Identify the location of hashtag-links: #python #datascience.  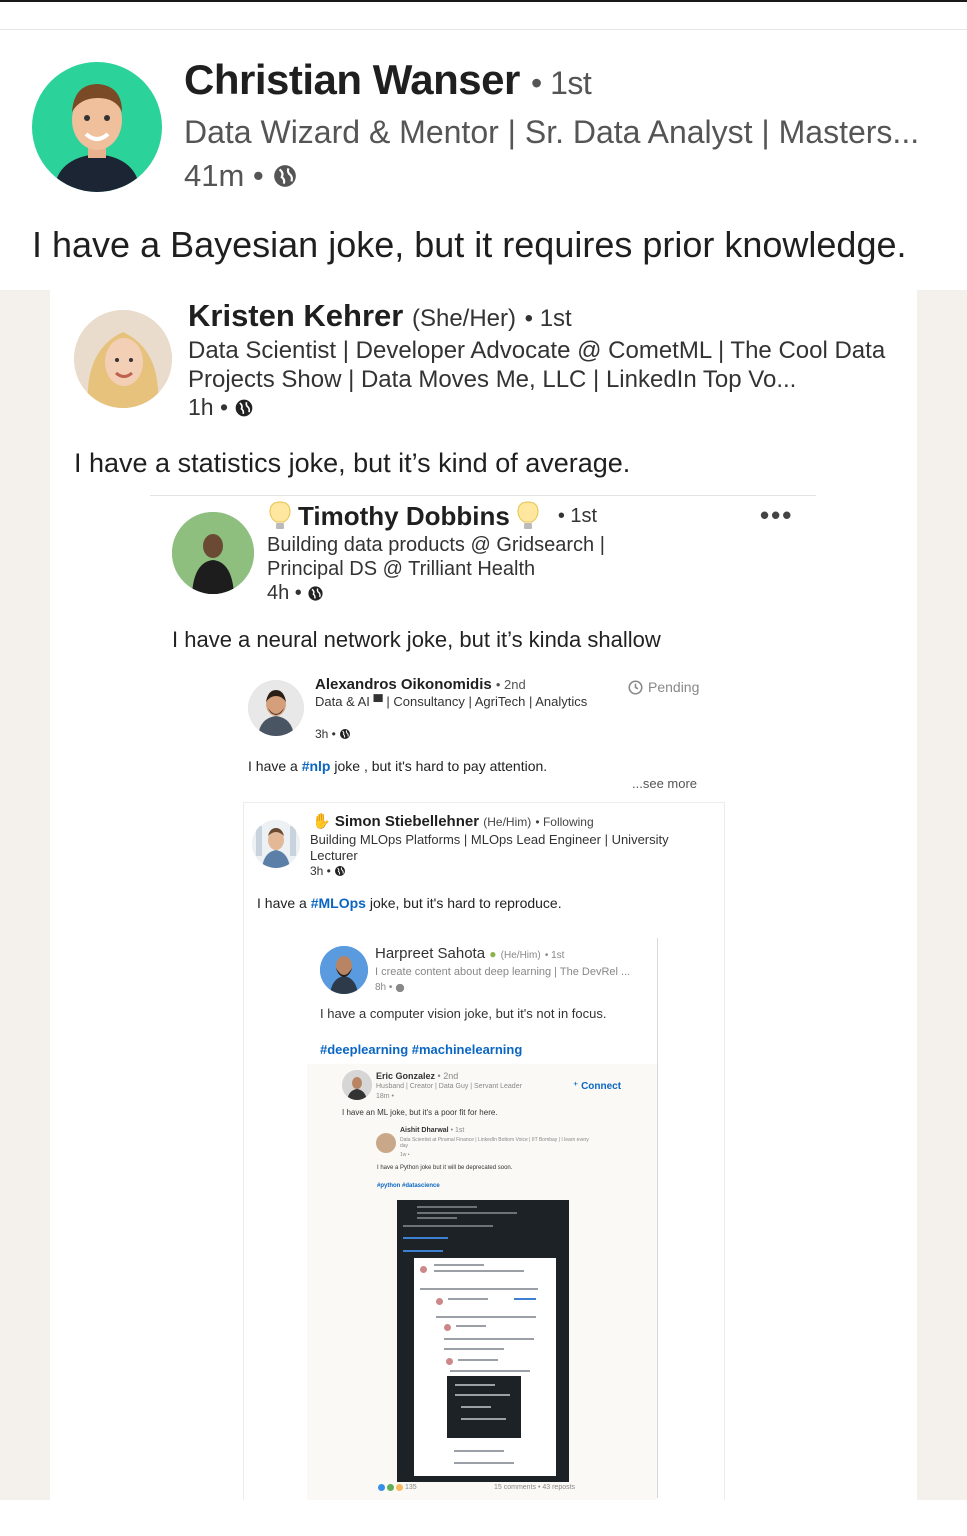
(408, 1186).